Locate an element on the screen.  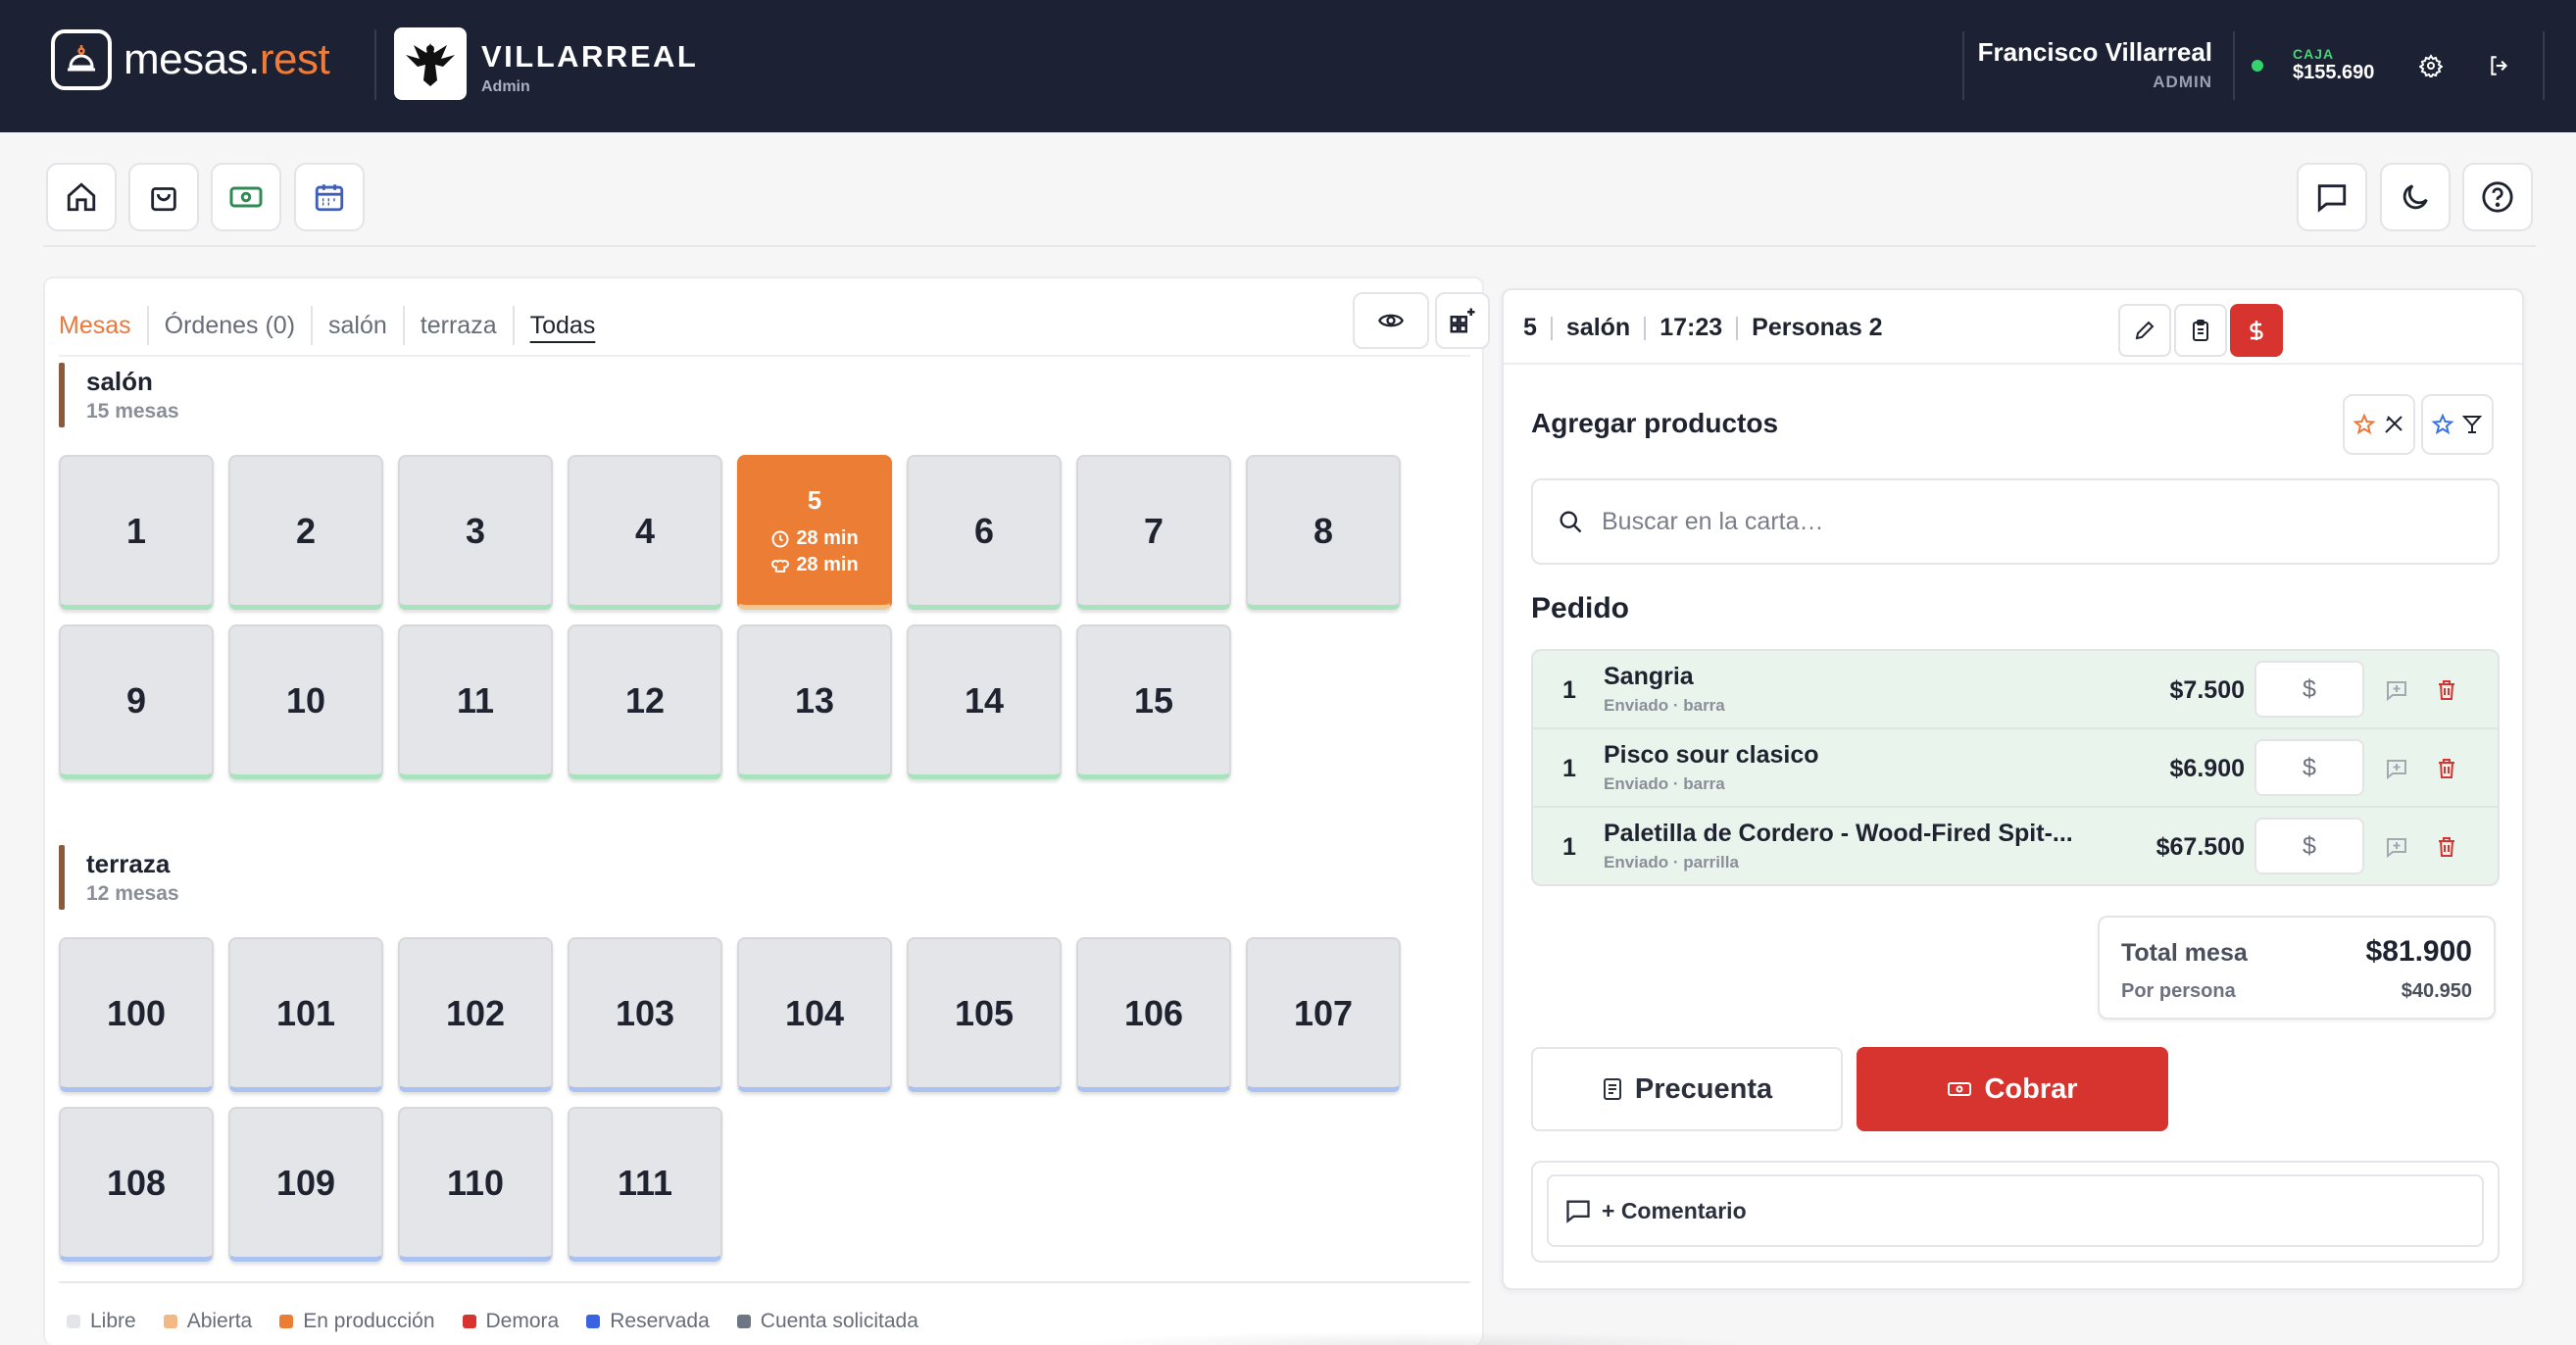
tab-mesas: Mesas is located at coordinates (104, 325).